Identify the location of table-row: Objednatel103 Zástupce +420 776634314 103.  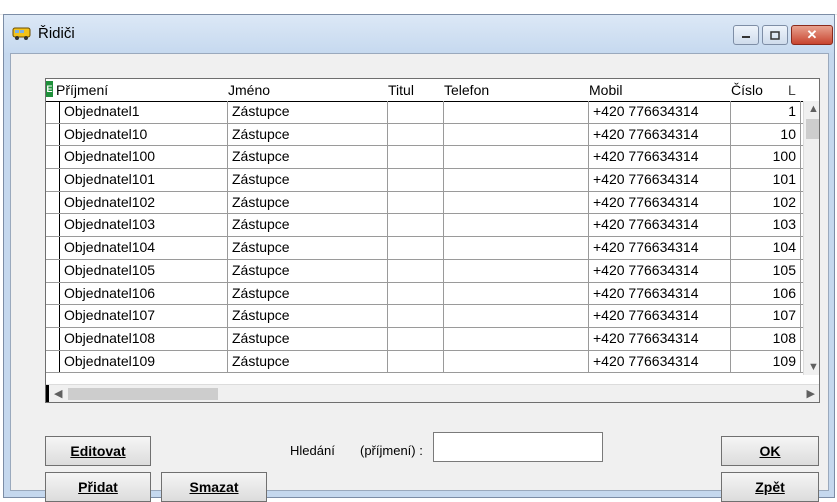
(424, 226).